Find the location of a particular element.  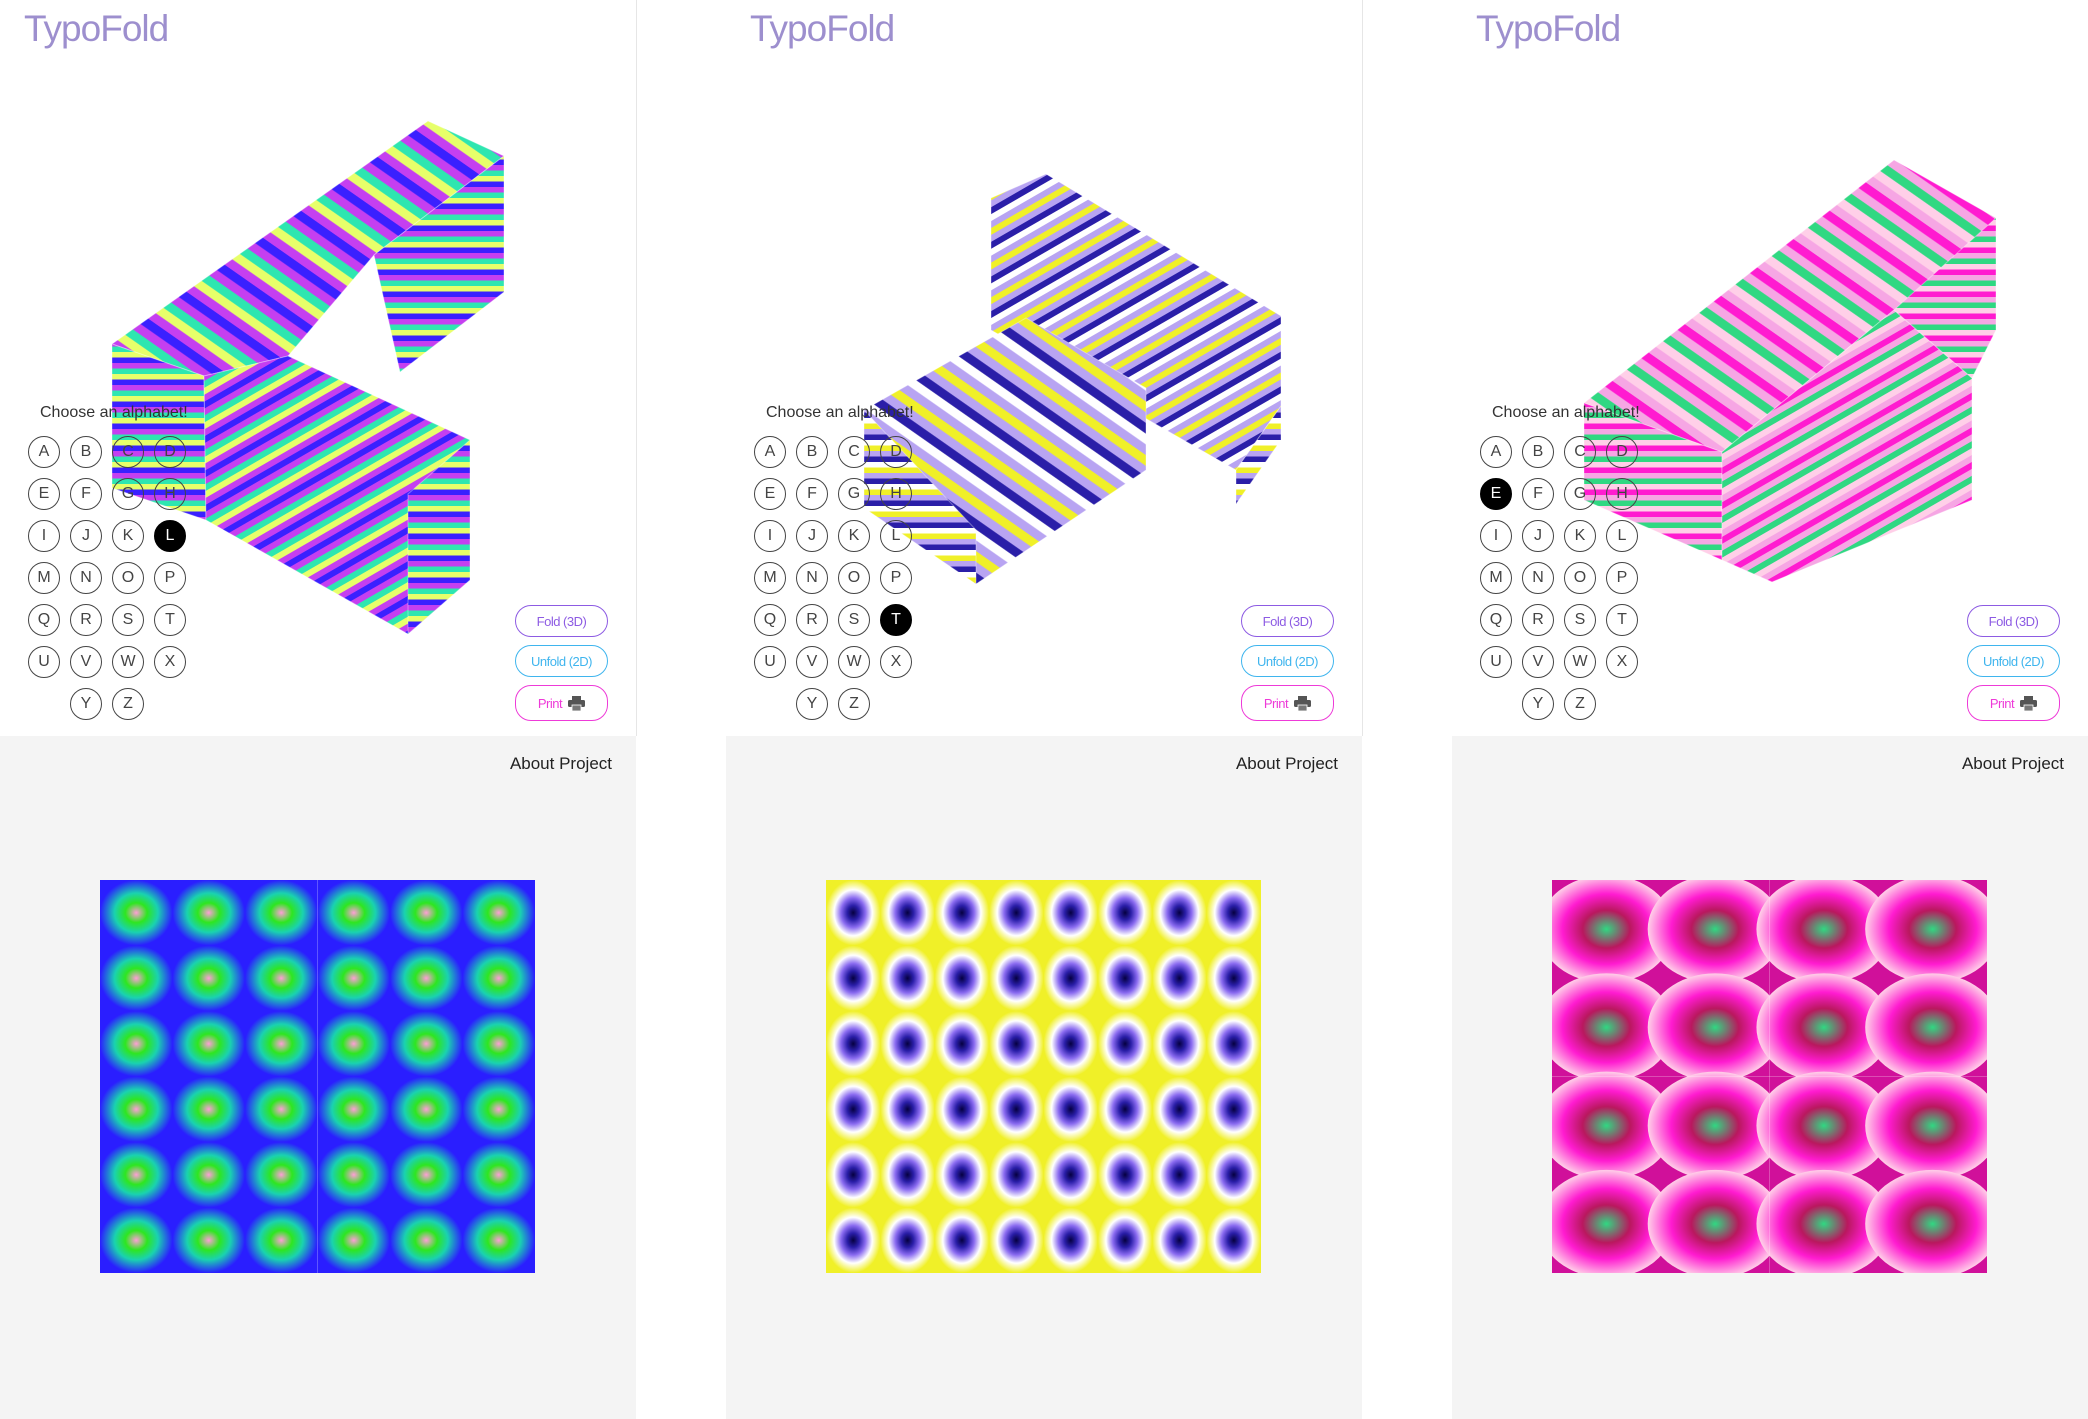

unfolded-pattern is located at coordinates (317, 1076).